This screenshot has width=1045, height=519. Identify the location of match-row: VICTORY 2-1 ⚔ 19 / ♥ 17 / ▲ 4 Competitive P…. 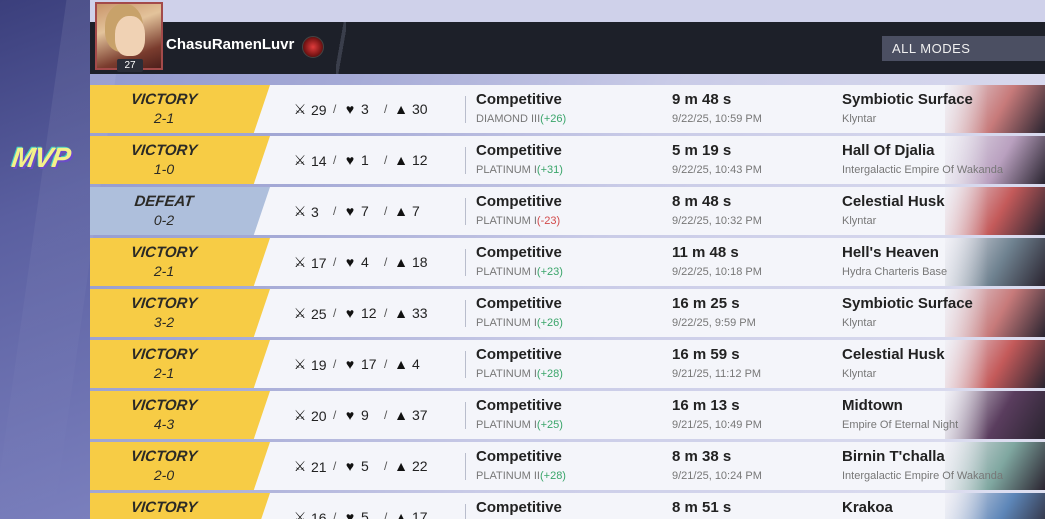
(567, 364).